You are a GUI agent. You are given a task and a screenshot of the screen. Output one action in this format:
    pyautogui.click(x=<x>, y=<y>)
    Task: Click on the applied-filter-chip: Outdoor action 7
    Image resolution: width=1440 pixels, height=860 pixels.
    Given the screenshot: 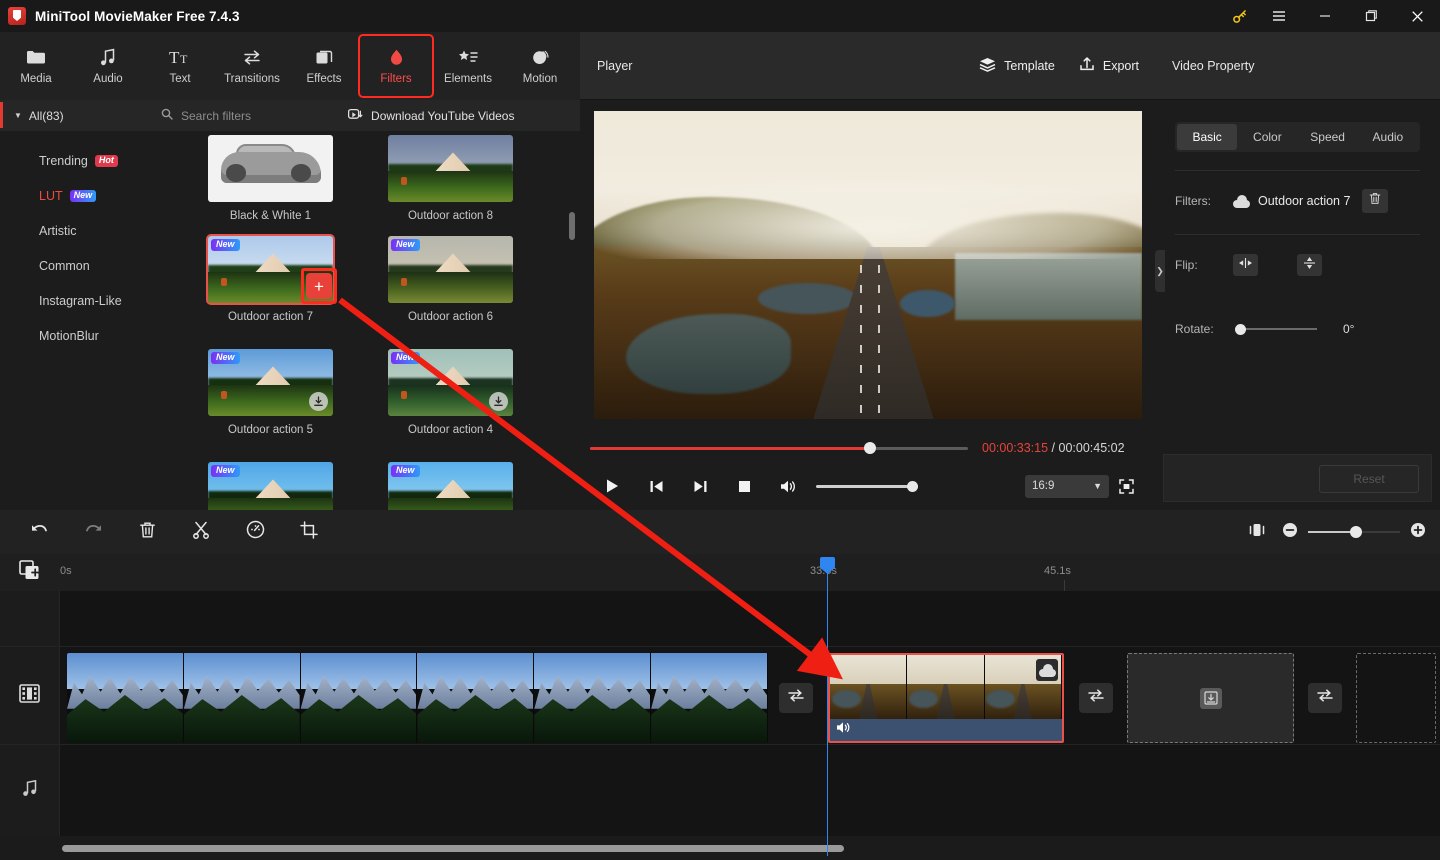 What is the action you would take?
    pyautogui.click(x=1291, y=201)
    